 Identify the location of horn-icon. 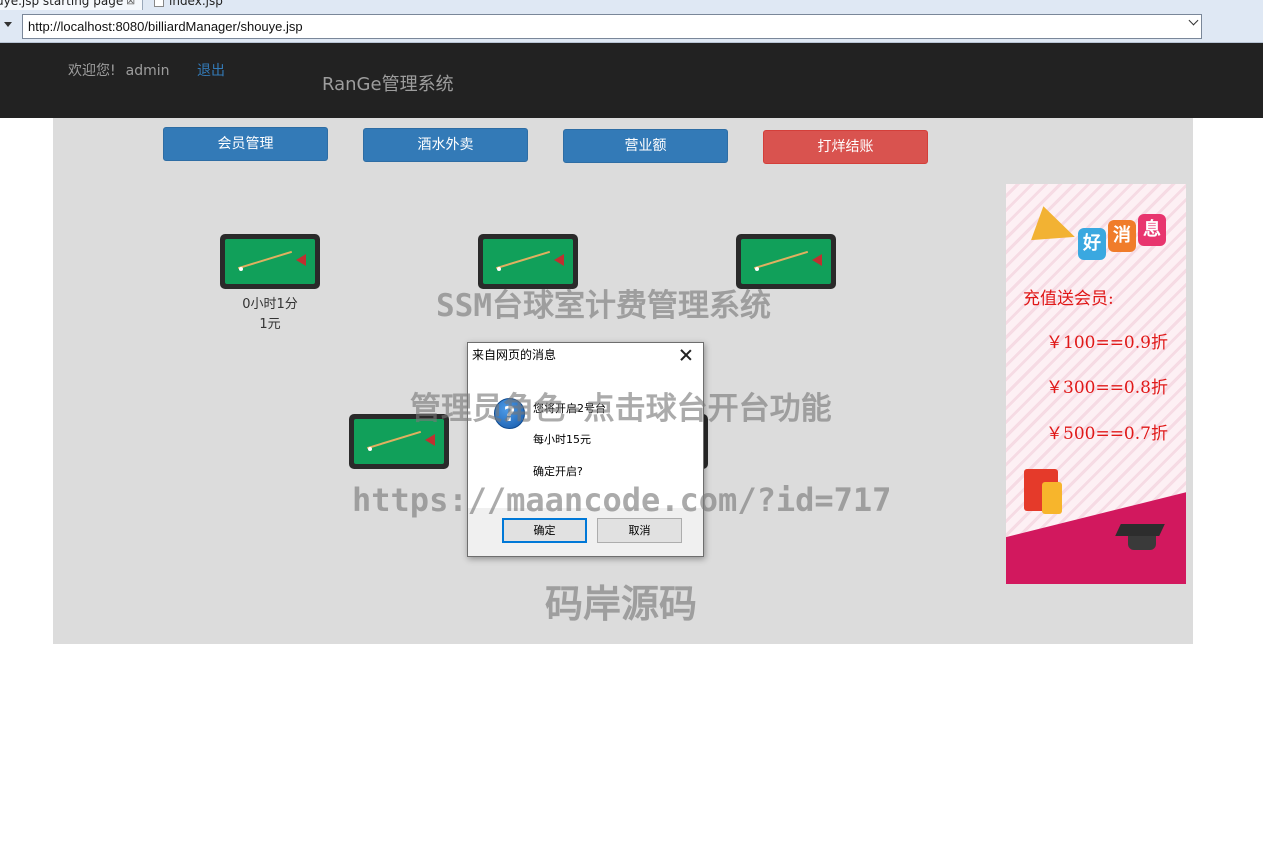
(1056, 230).